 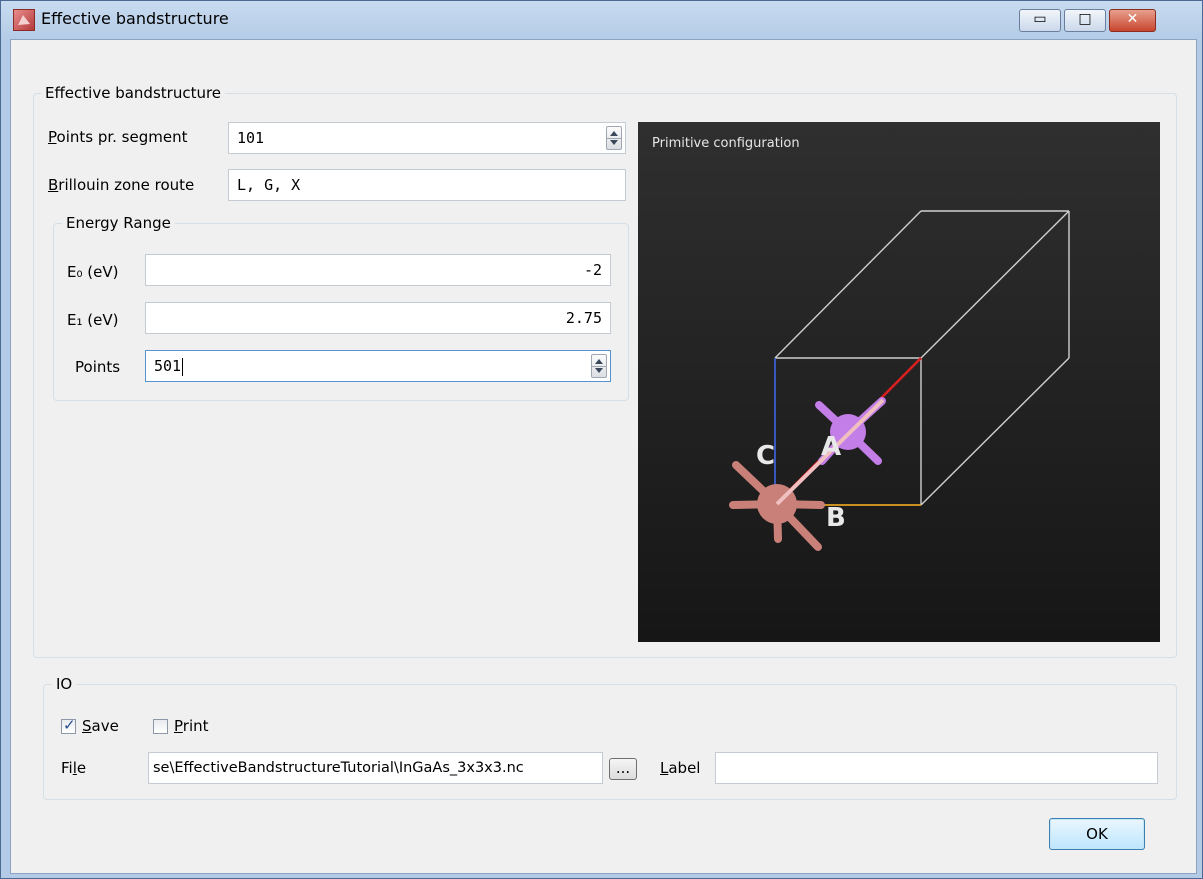 I want to click on axis-a-label: A, so click(x=831, y=447).